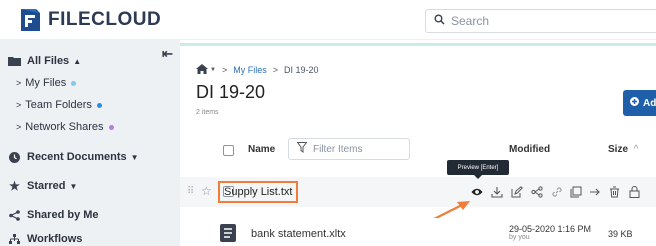 The height and width of the screenshot is (246, 656). Describe the element at coordinates (550, 229) in the screenshot. I see `file-modified: 29-05-2020 1:16 PM` at that location.